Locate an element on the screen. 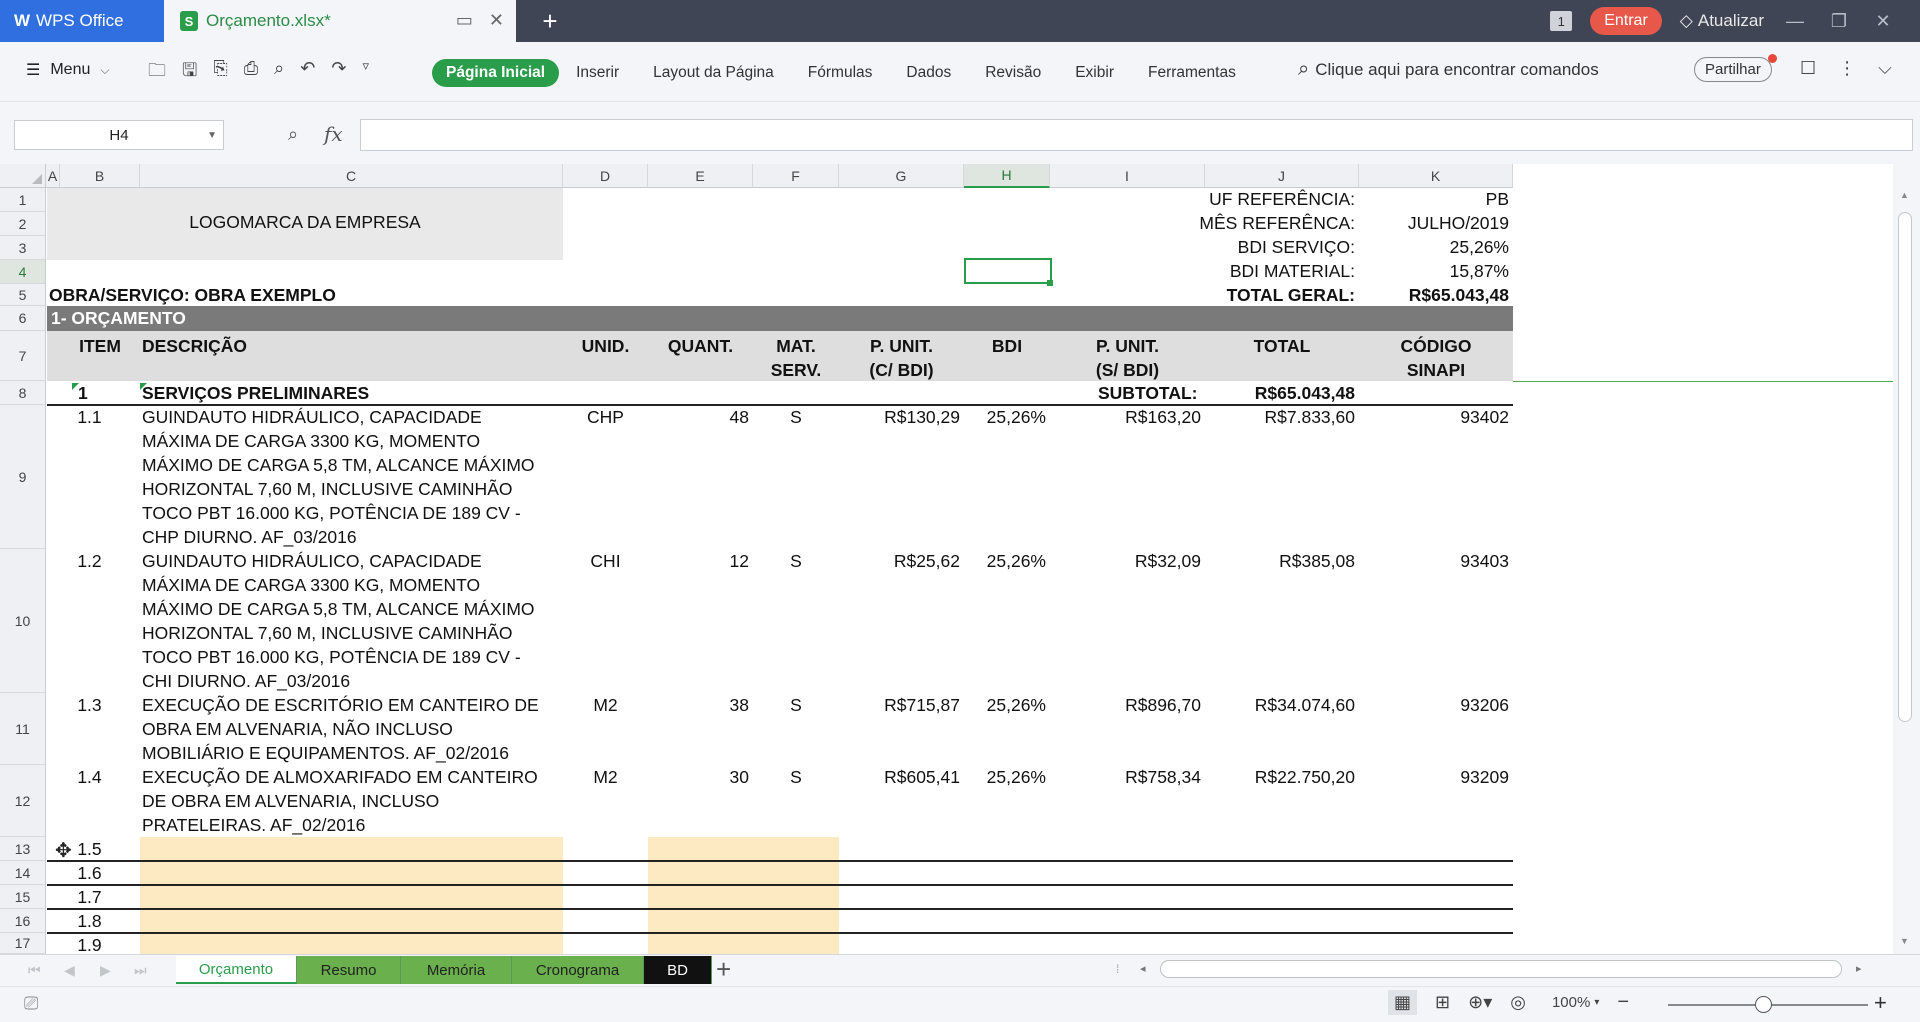  tab-splitter-icon: ⁞ is located at coordinates (1117, 969).